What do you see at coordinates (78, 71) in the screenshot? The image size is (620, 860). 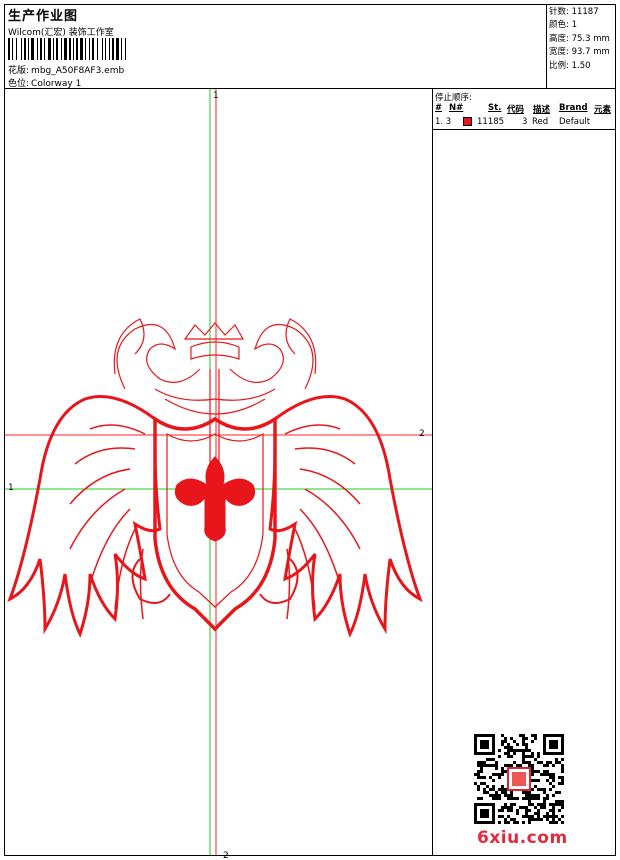 I see `design-filename: mbg_A50F8AF3.emb` at bounding box center [78, 71].